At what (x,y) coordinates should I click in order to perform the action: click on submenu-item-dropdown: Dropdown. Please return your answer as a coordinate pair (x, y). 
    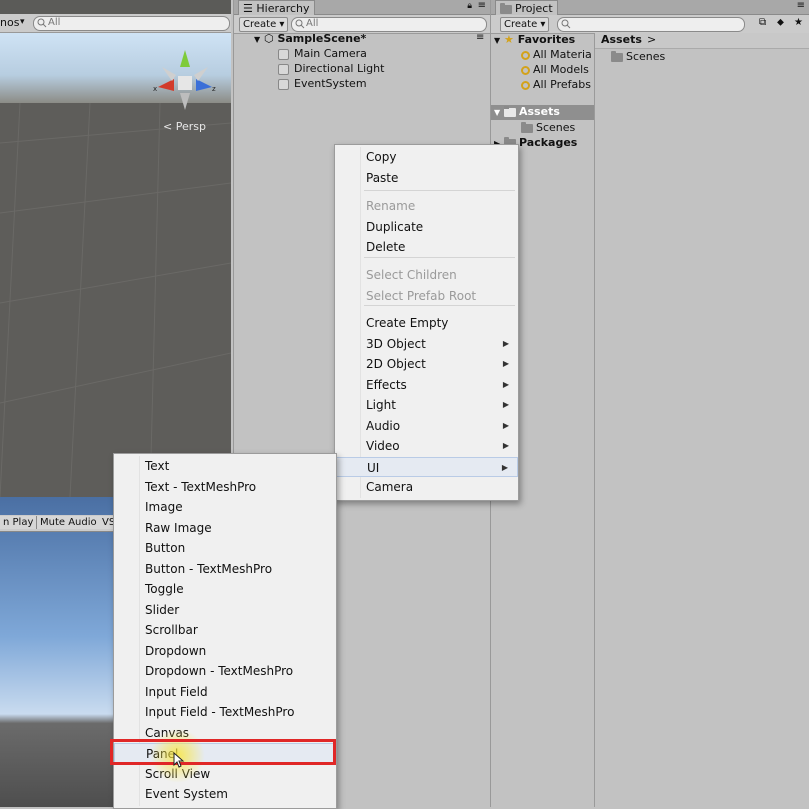
    Looking at the image, I should click on (225, 651).